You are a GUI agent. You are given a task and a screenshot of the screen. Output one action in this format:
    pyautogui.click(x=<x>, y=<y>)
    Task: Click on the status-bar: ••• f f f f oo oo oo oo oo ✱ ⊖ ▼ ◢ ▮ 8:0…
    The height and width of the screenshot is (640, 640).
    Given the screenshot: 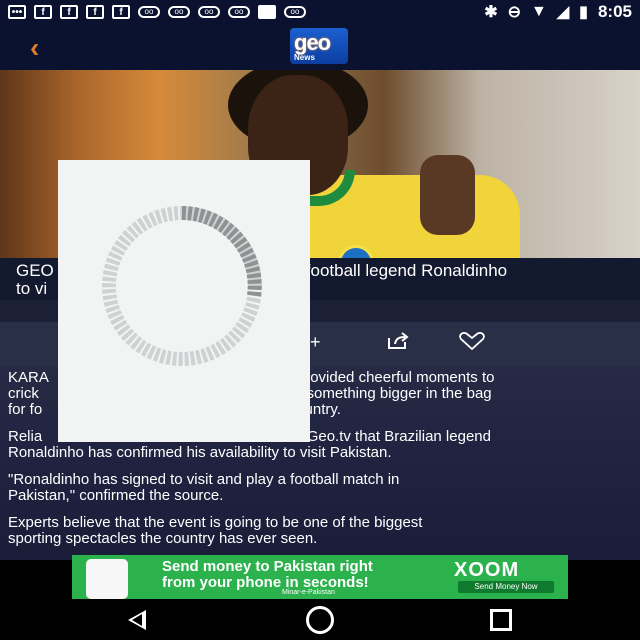 What is the action you would take?
    pyautogui.click(x=320, y=12)
    